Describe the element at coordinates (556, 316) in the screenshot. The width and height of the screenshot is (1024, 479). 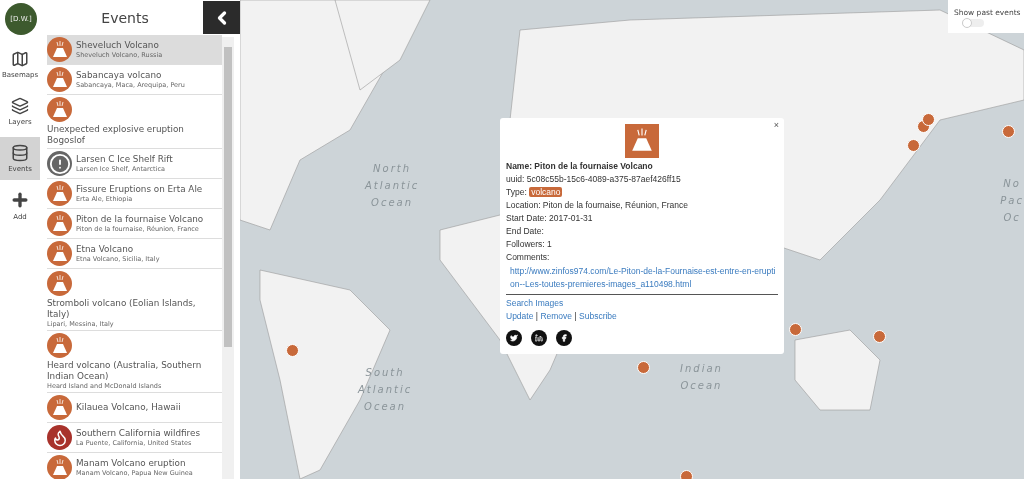
I see `action-link: Remove` at that location.